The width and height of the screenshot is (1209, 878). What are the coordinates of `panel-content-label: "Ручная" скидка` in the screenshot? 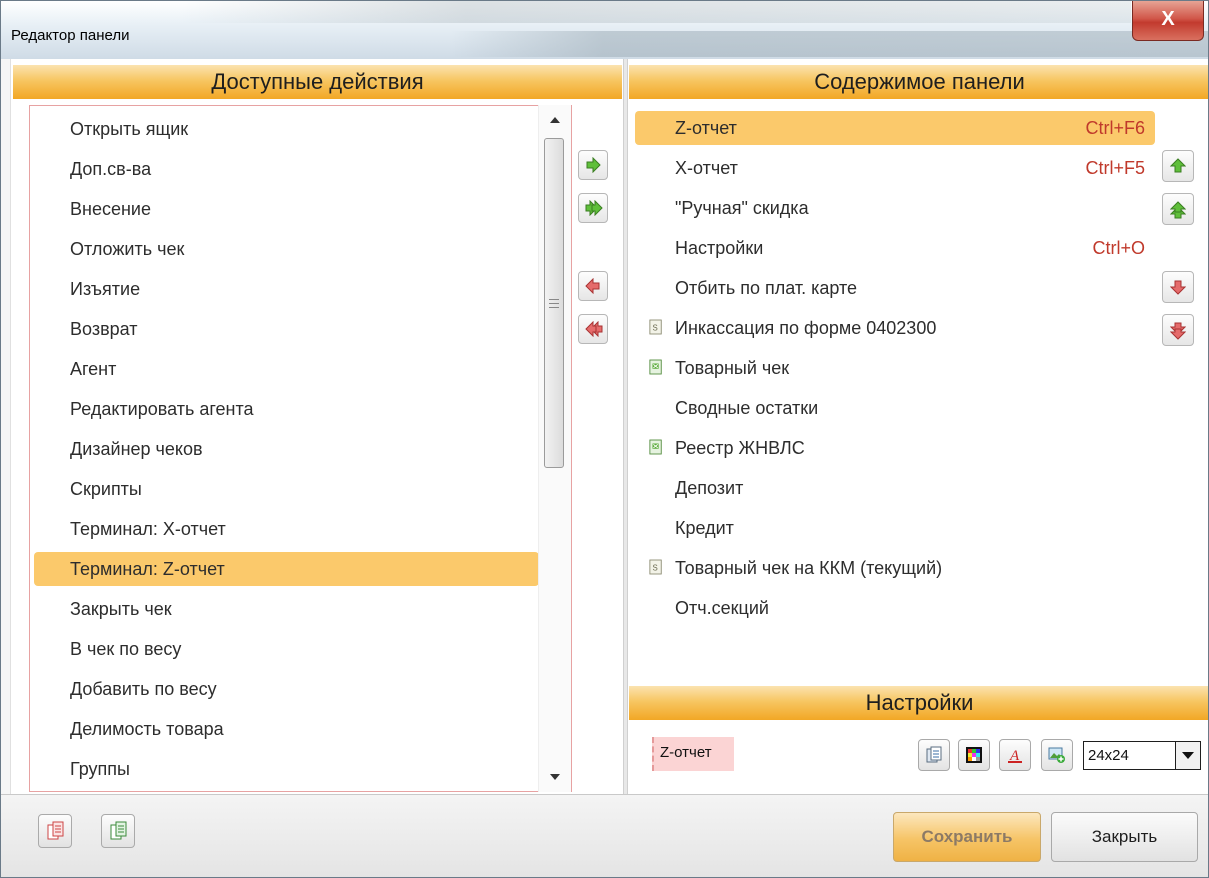 It's located at (742, 208).